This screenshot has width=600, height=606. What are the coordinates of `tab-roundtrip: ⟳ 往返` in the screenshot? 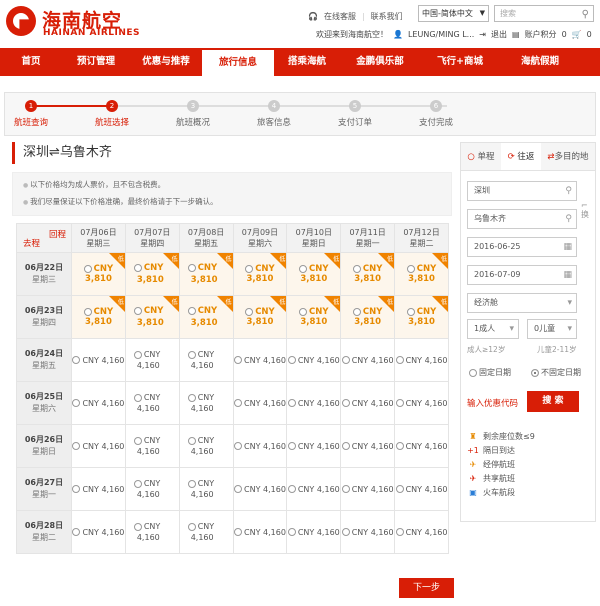 It's located at (521, 156).